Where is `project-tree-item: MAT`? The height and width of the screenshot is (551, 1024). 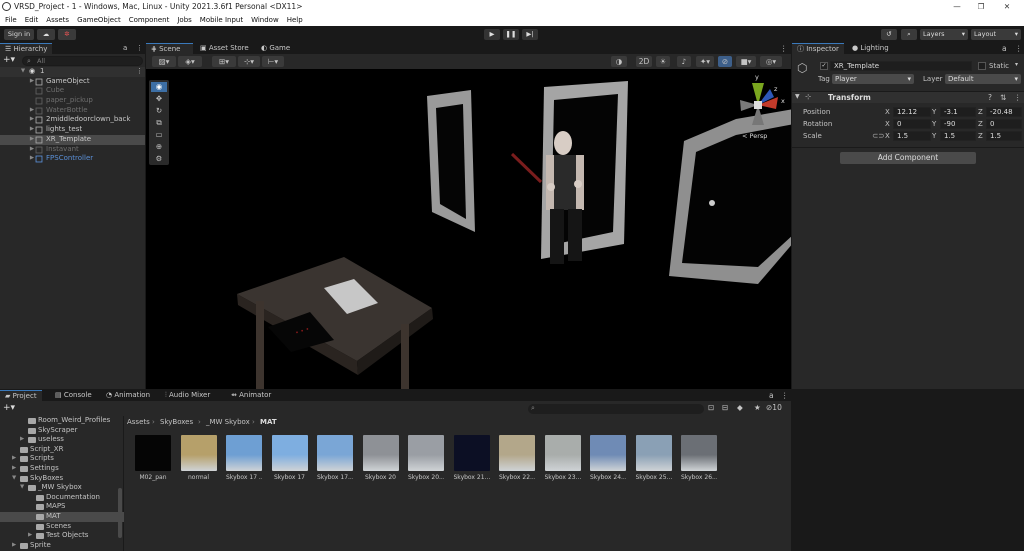 project-tree-item: MAT is located at coordinates (62, 517).